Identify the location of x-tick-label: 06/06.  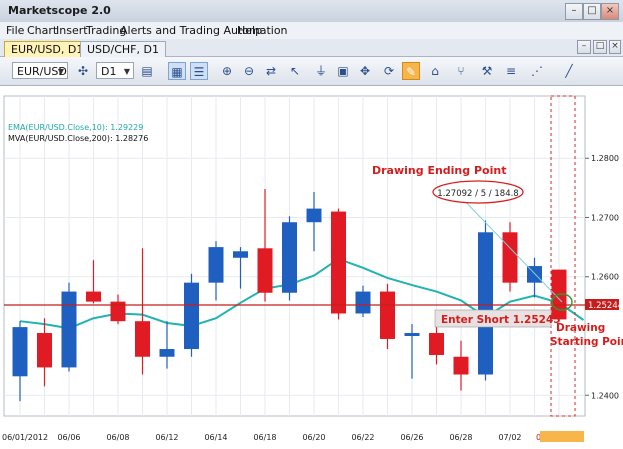
(68, 437).